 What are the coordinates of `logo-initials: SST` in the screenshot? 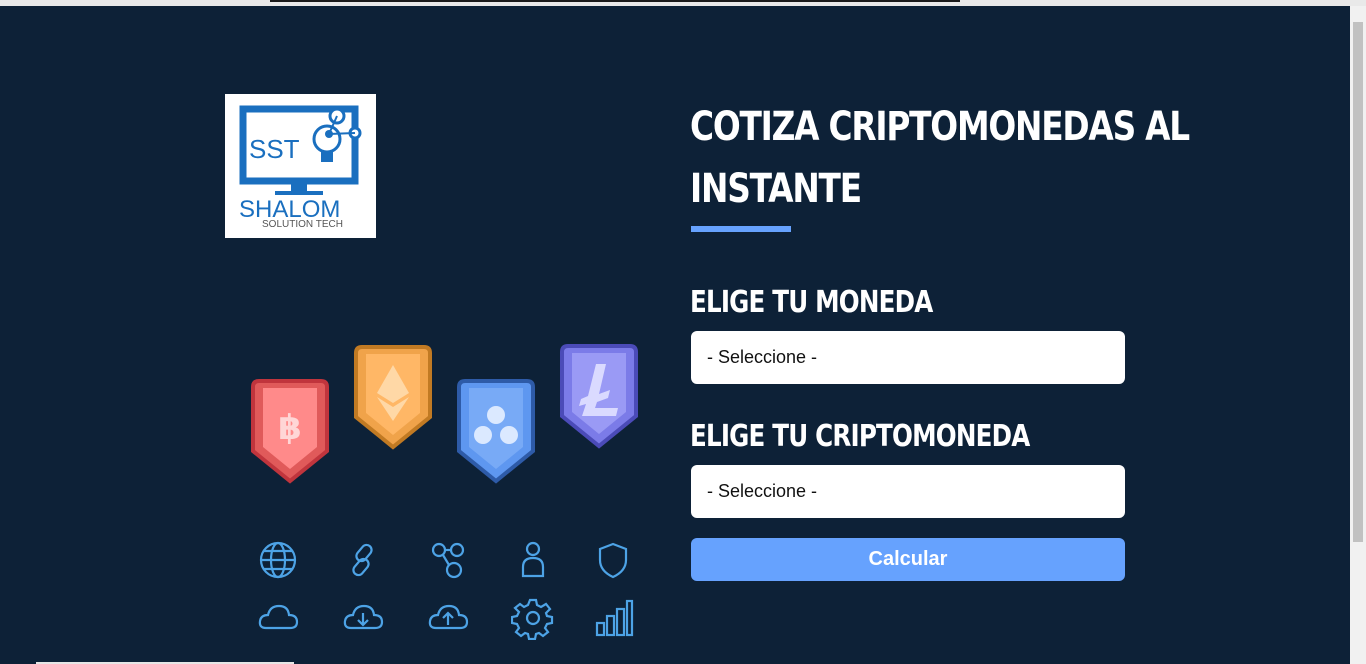 It's located at (274, 149).